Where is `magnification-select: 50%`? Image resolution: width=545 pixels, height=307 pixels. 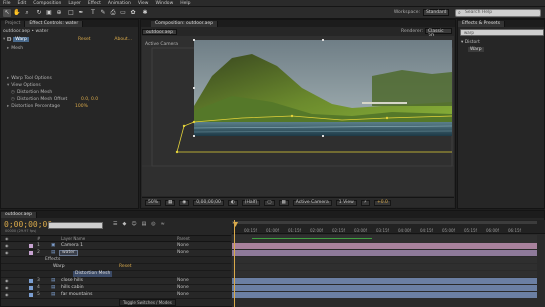 magnification-select: 50% is located at coordinates (153, 202).